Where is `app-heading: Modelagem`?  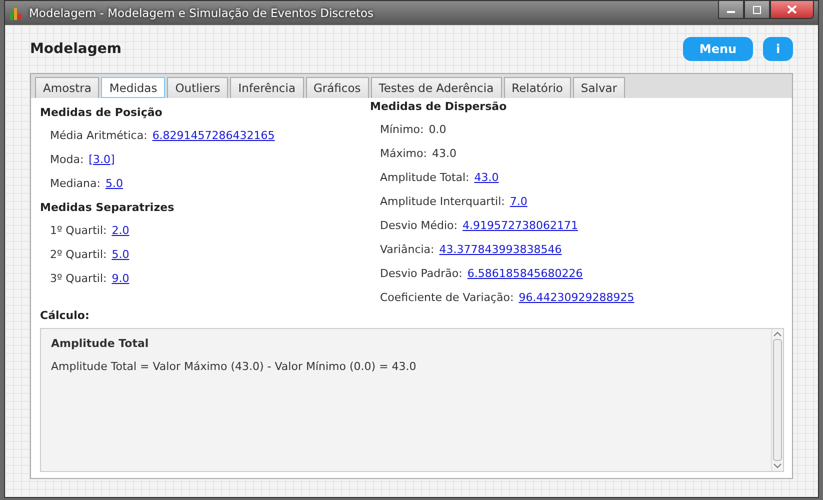
app-heading: Modelagem is located at coordinates (76, 49).